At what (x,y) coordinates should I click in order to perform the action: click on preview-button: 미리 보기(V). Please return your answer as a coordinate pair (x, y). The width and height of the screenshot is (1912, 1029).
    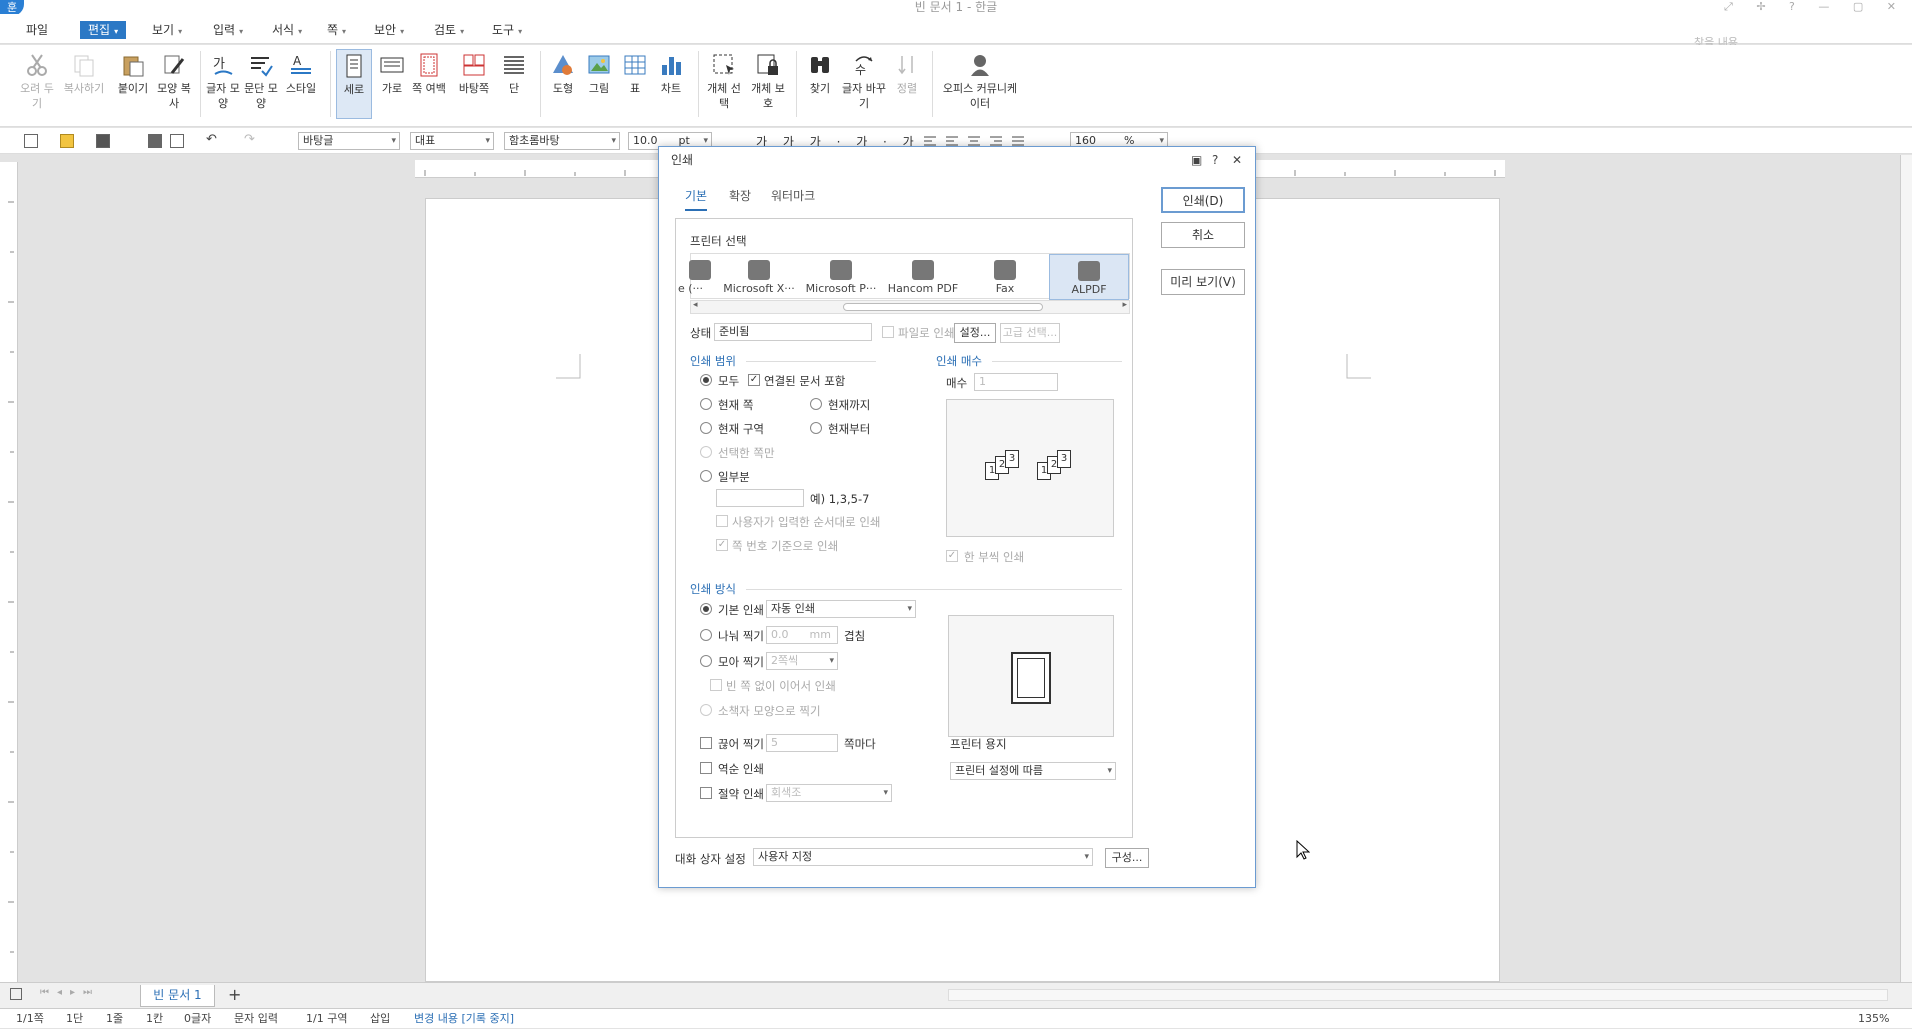
    Looking at the image, I should click on (1203, 282).